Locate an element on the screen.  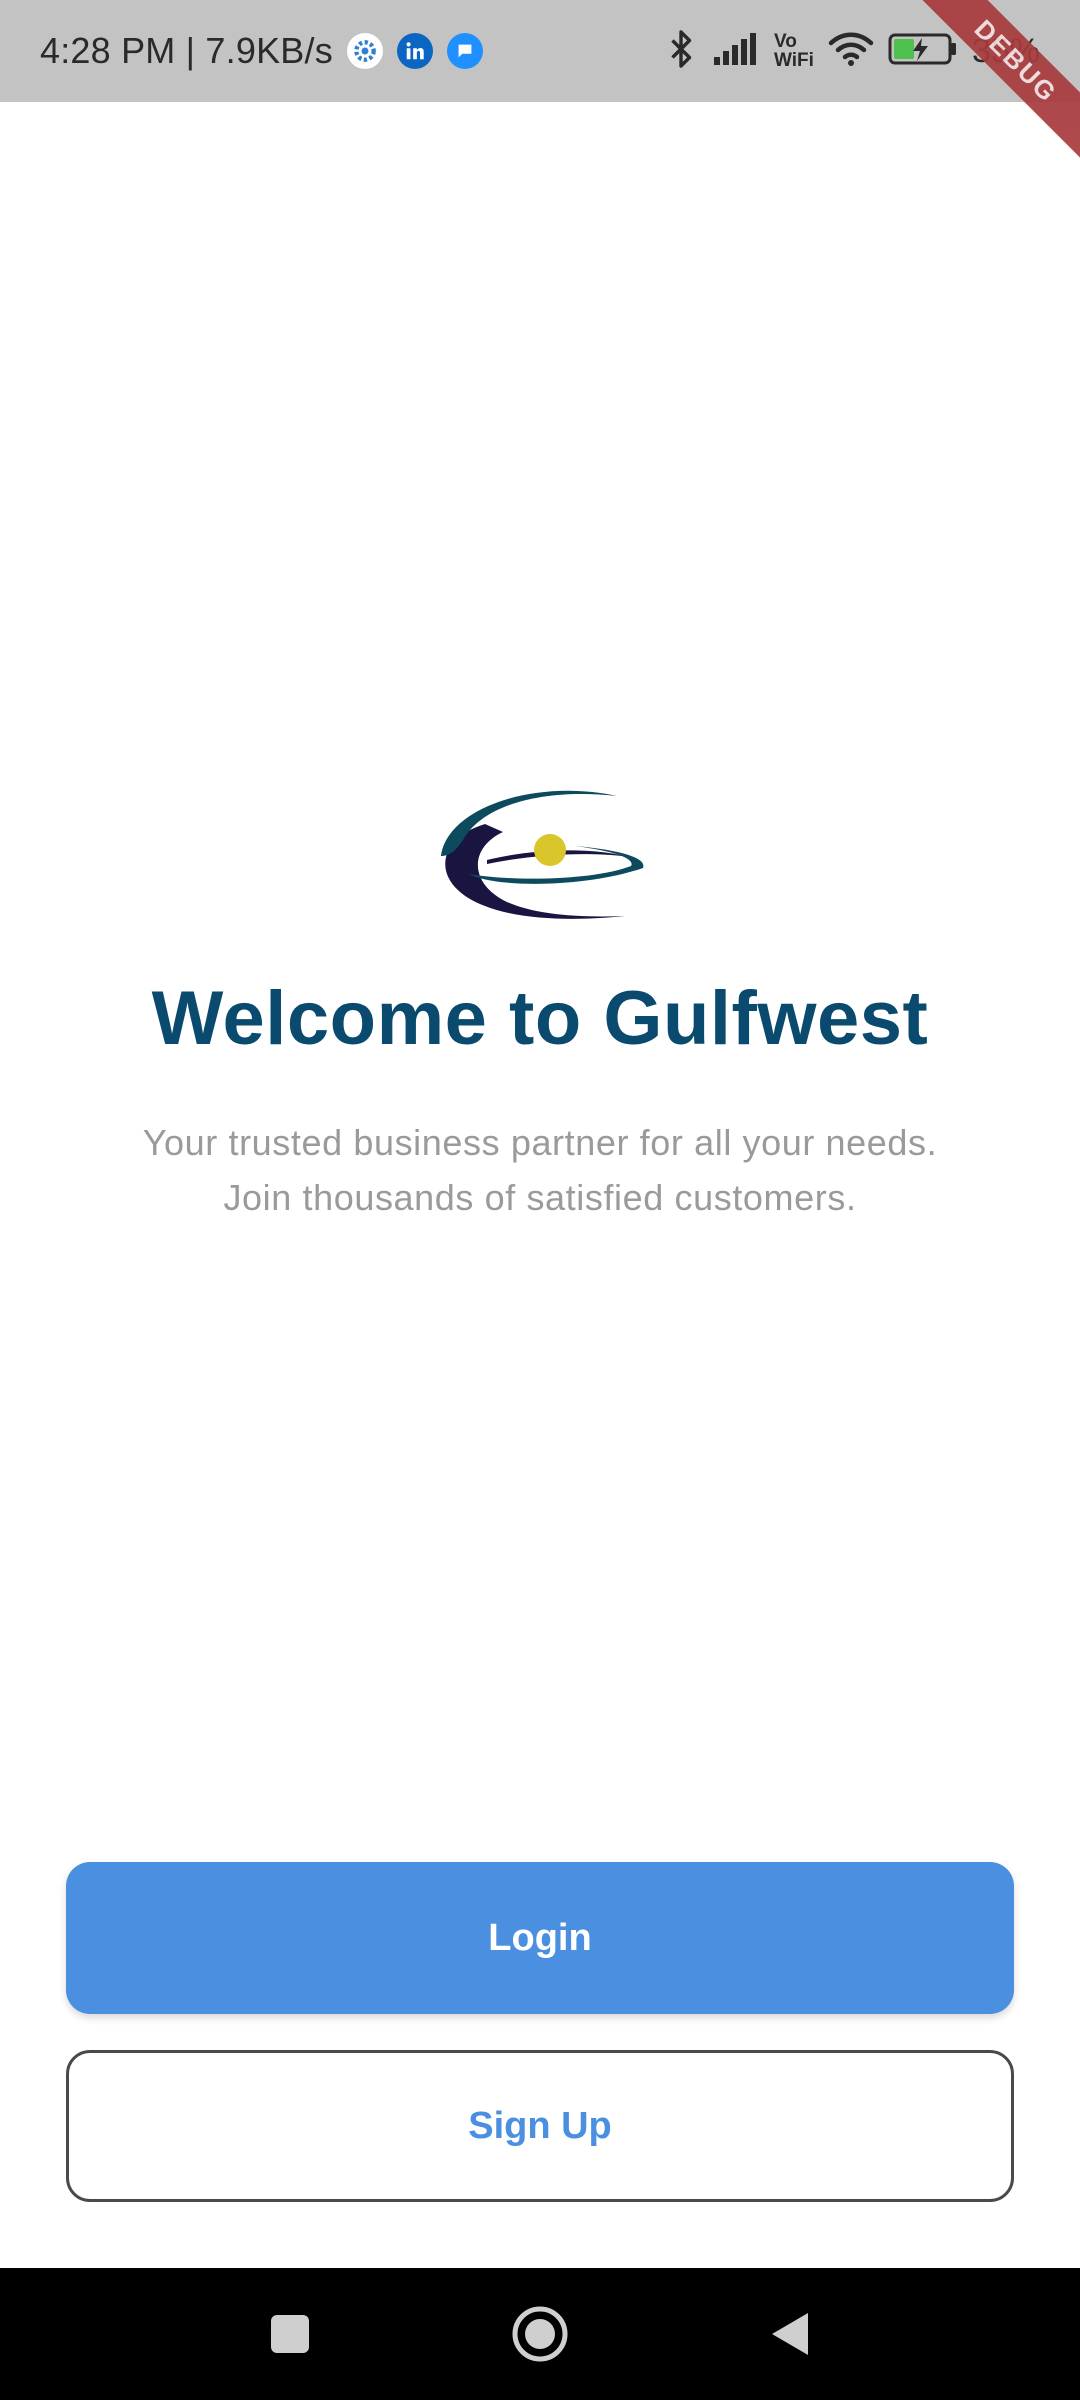
signup-button: Sign Up is located at coordinates (540, 2126).